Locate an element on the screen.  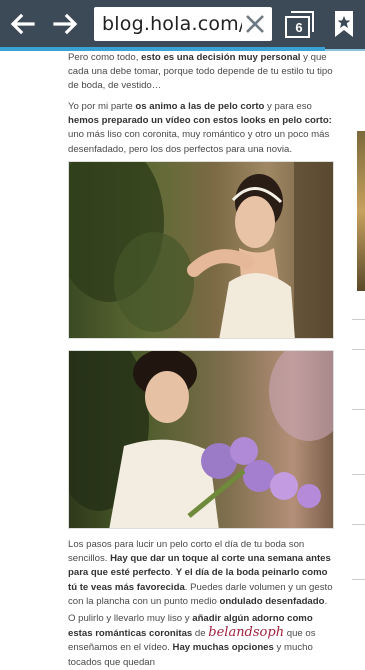
arrow-left-icon is located at coordinates (22, 24).